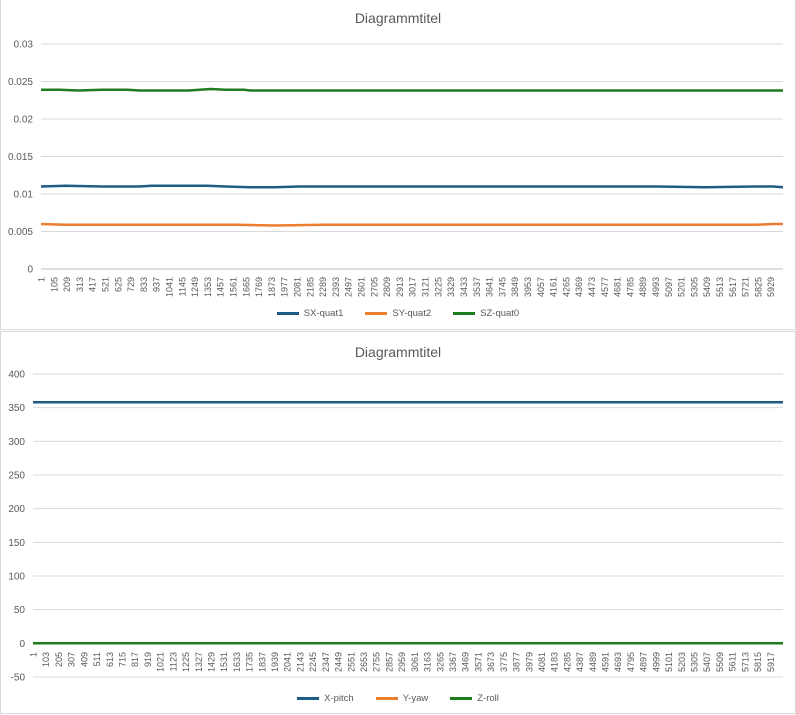 This screenshot has height=715, width=796. I want to click on x-tick-label: 521, so click(106, 284).